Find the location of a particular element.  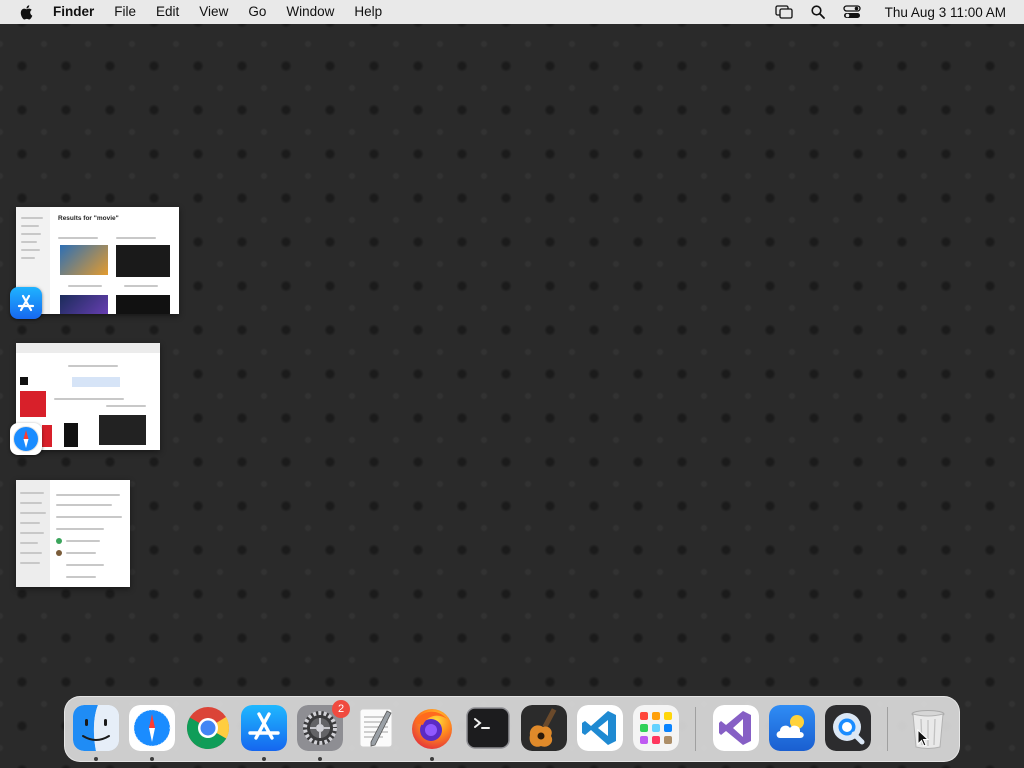

mouse-cursor-icon is located at coordinates (923, 738).